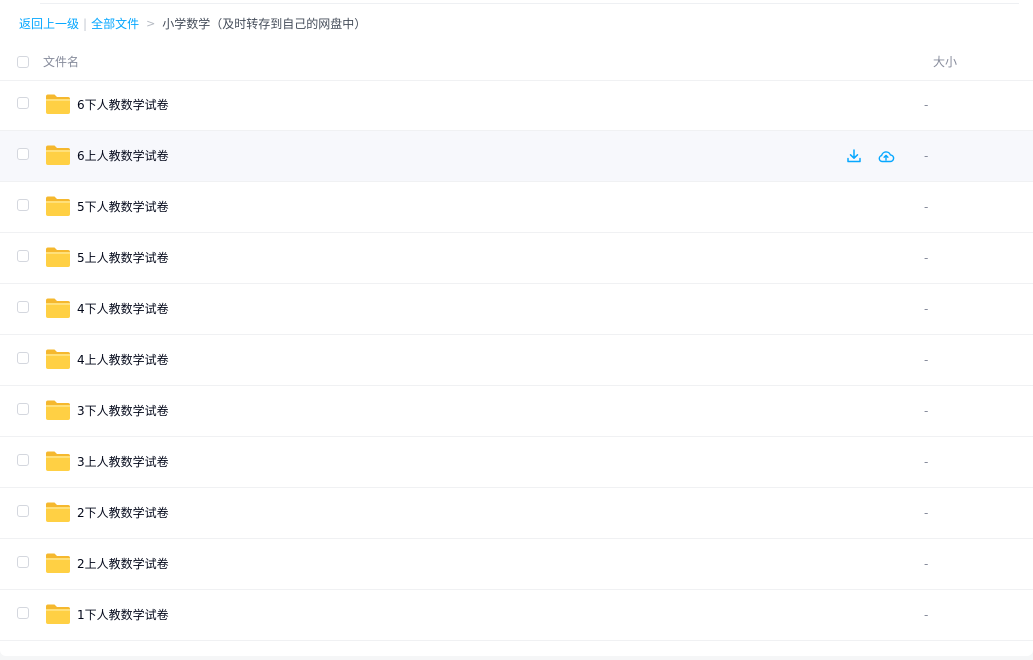 This screenshot has height=660, width=1033. Describe the element at coordinates (516, 411) in the screenshot. I see `table-row: 3下人教数学试卷 -` at that location.